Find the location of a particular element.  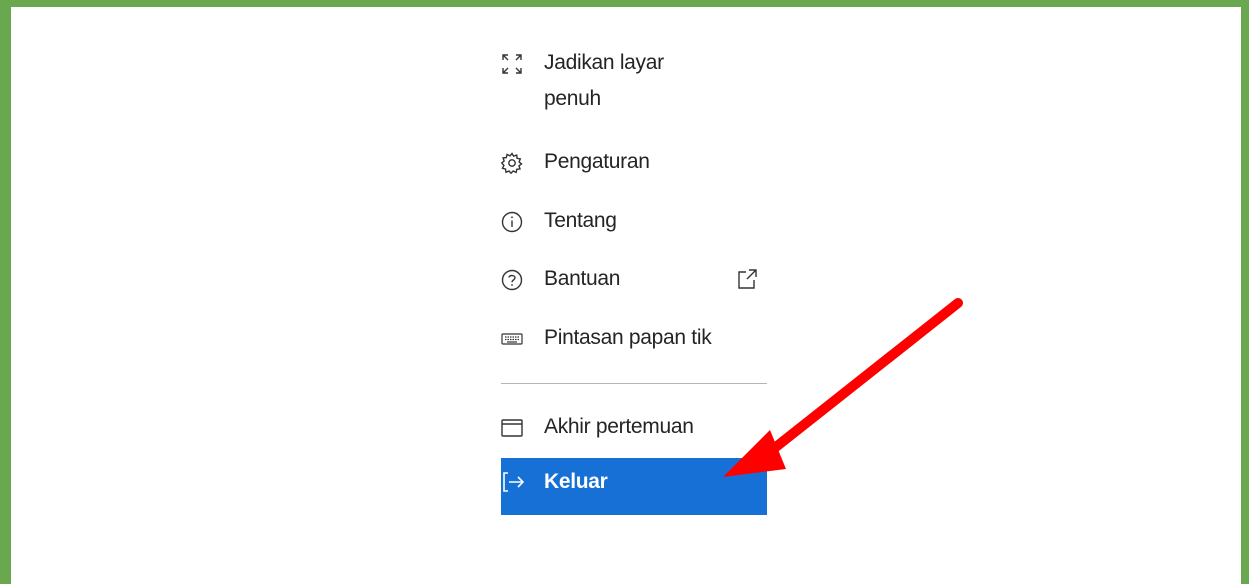

menu-item-settings: Pengaturan is located at coordinates (634, 165).